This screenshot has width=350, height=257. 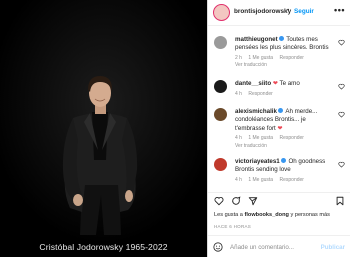 I want to click on add-comment-input, so click(x=274, y=247).